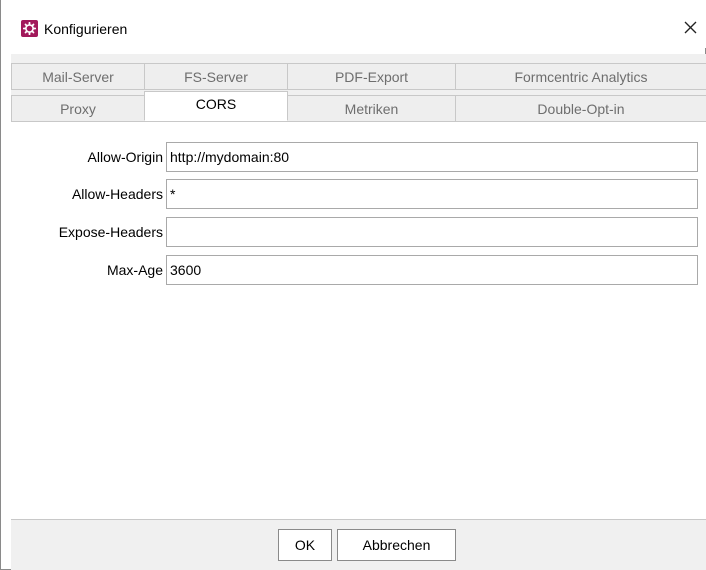  I want to click on tab-row-bottom: Proxy CORS Metriken Double-Opt-in, so click(358, 106).